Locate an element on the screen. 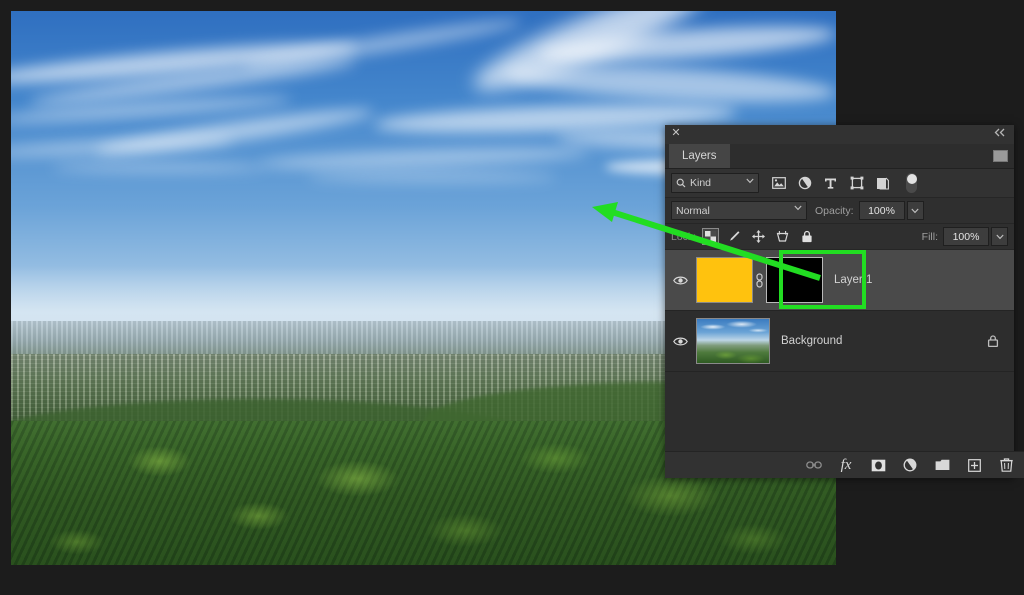 The image size is (1024, 595). filter-type-icon is located at coordinates (830, 183).